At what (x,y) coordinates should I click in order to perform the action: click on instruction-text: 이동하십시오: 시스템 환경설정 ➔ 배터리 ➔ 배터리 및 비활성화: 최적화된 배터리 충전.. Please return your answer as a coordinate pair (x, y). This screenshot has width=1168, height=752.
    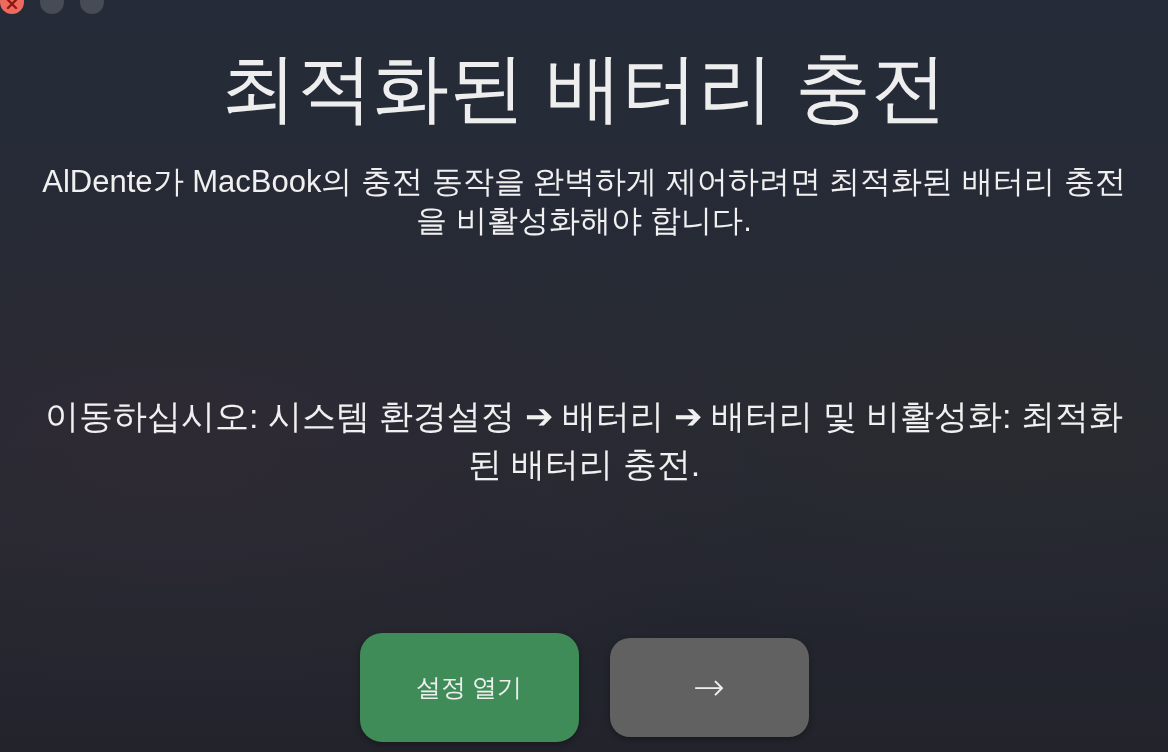
    Looking at the image, I should click on (584, 440).